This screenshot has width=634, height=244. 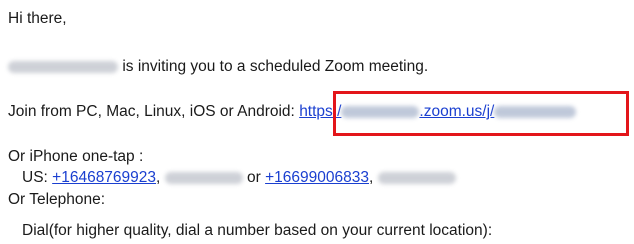 What do you see at coordinates (63, 66) in the screenshot?
I see `redacted-host-name` at bounding box center [63, 66].